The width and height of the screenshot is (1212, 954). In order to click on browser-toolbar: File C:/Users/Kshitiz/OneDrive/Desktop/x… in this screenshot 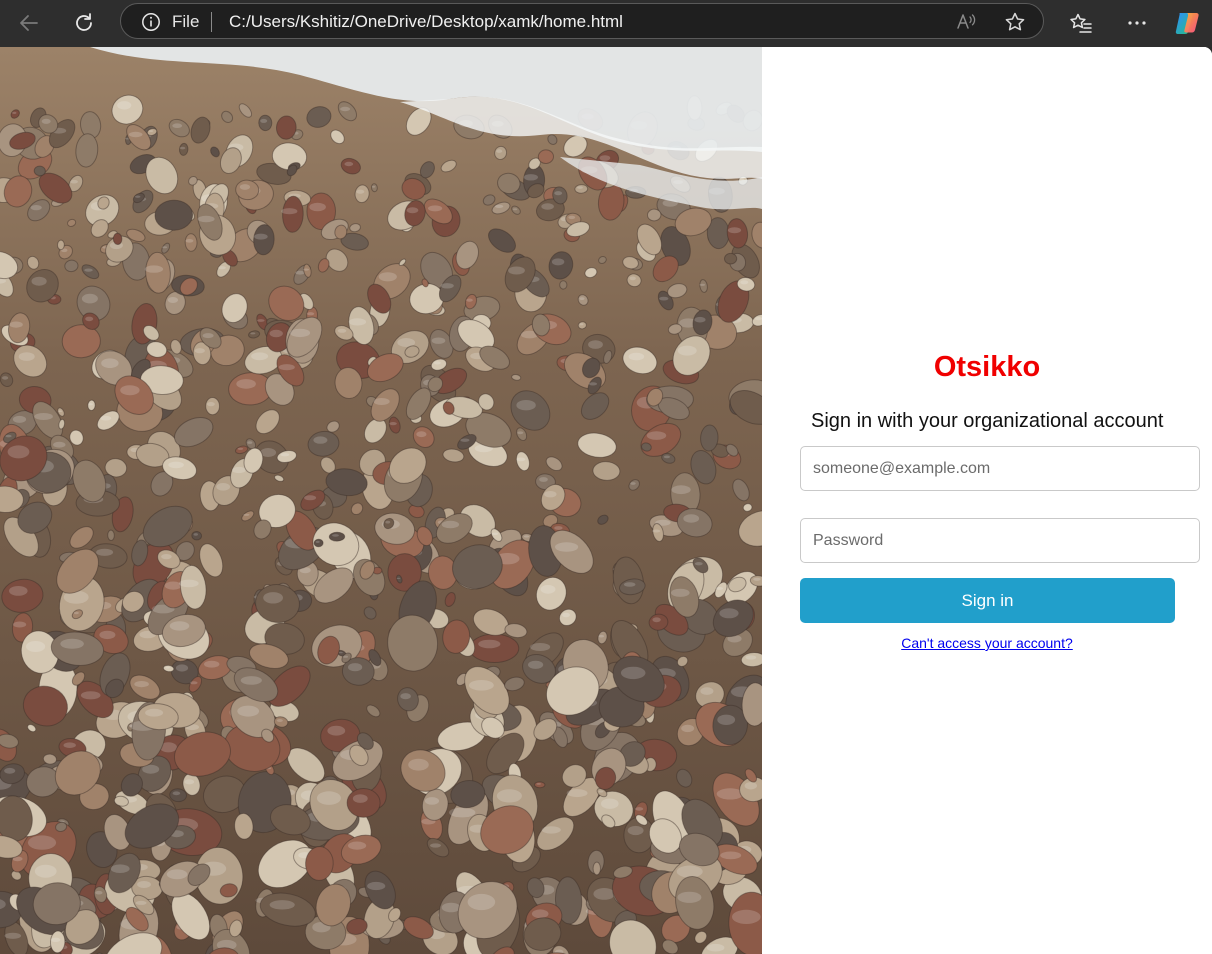, I will do `click(606, 23)`.